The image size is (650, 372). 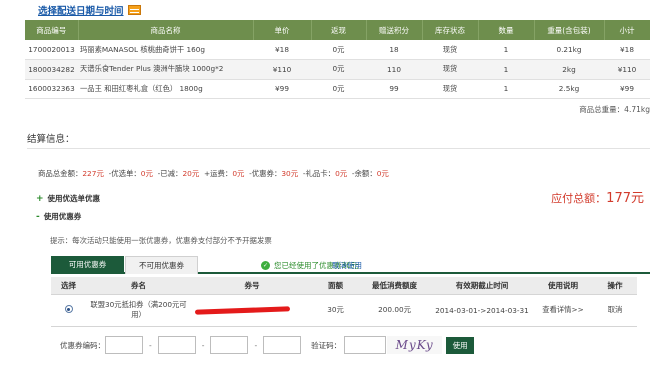 What do you see at coordinates (319, 173) in the screenshot?
I see `giftcard-label: -礼品卡：` at bounding box center [319, 173].